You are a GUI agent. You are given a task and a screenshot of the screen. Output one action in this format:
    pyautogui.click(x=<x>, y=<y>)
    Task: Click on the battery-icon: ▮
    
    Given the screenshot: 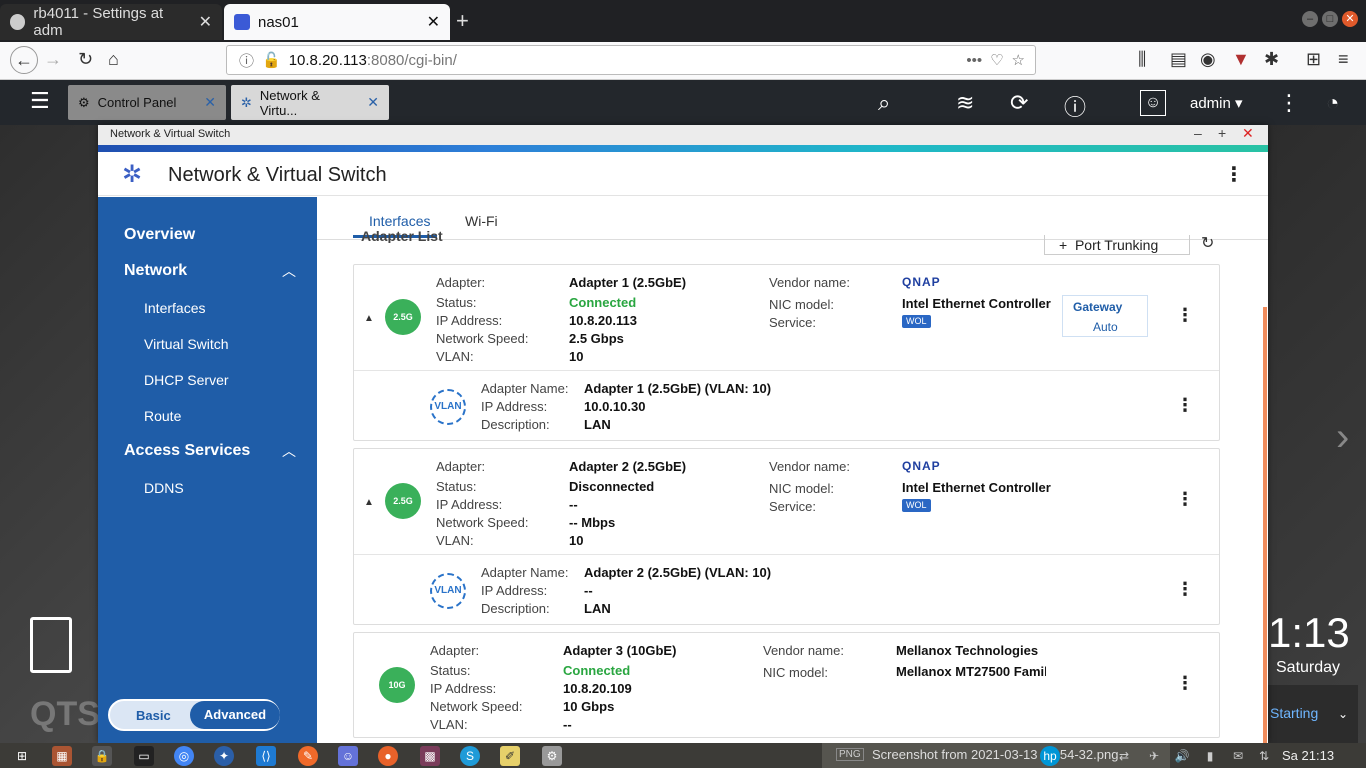 What is the action you would take?
    pyautogui.click(x=1210, y=756)
    